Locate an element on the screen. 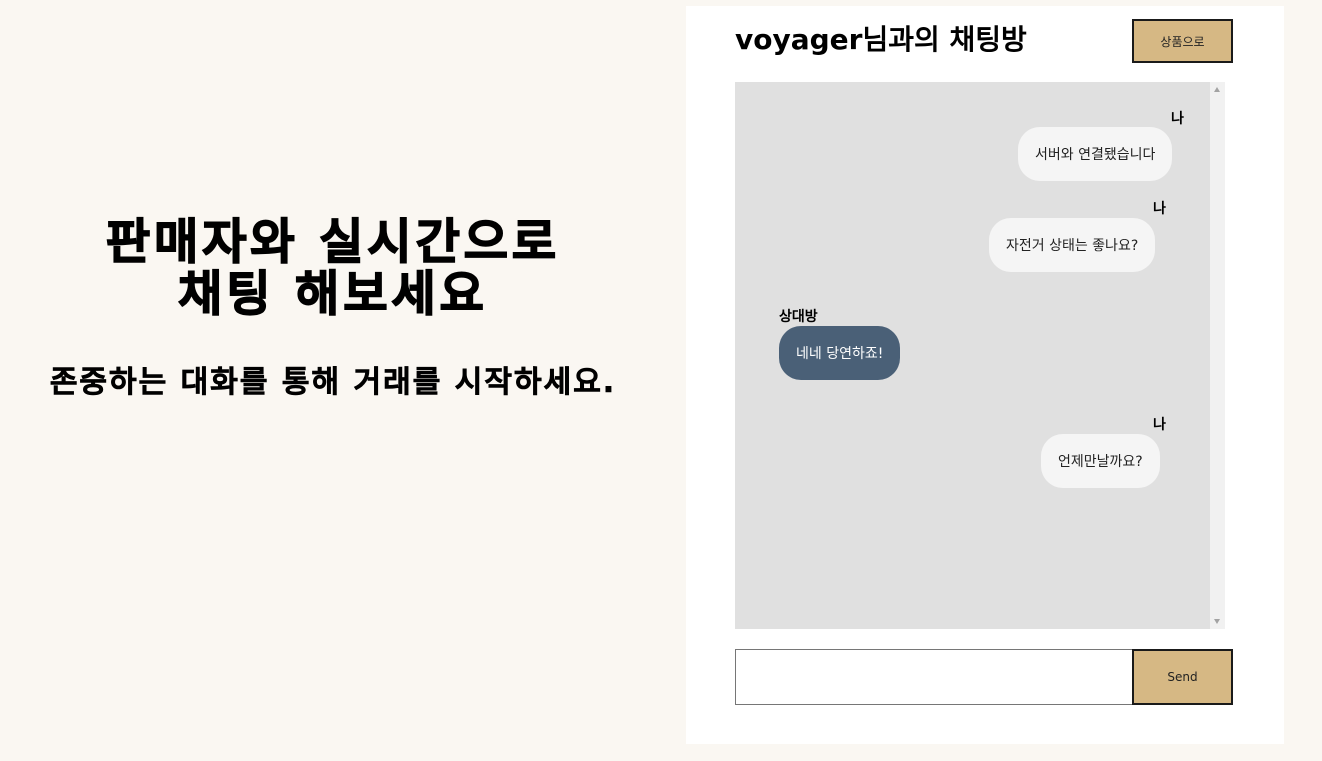 The image size is (1322, 761). hero-subtitle: 존중하는 대화를 통해 거래를 시작하세요. is located at coordinates (333, 383).